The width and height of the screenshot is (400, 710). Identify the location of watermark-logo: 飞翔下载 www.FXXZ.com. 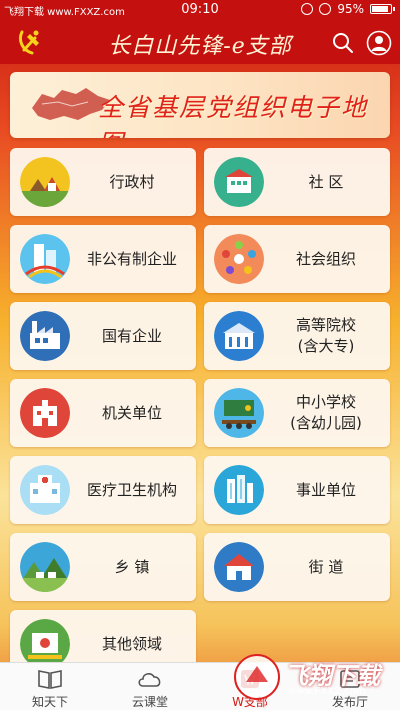
(312, 676).